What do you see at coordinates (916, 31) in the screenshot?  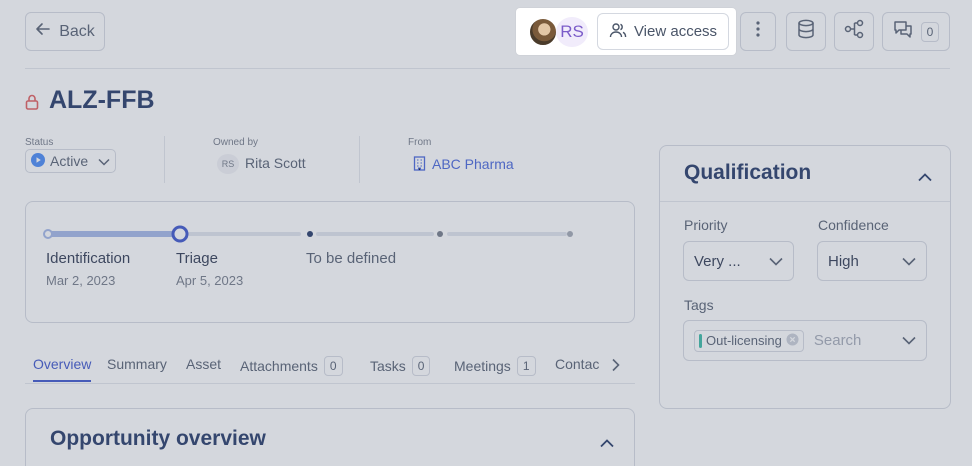 I see `comments-button: 0` at bounding box center [916, 31].